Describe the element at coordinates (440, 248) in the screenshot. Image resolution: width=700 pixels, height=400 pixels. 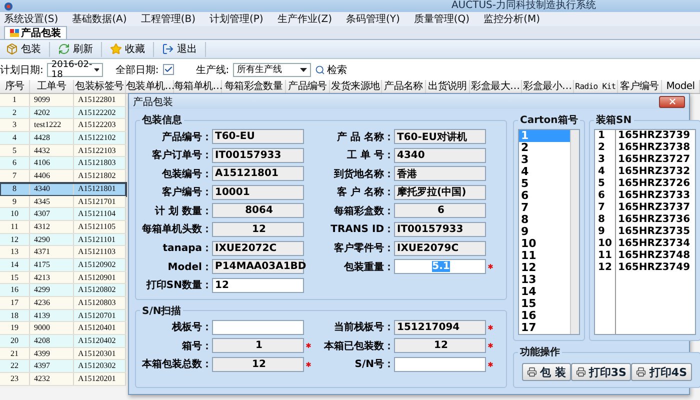
I see `readonly-field: IXUE2079C` at that location.